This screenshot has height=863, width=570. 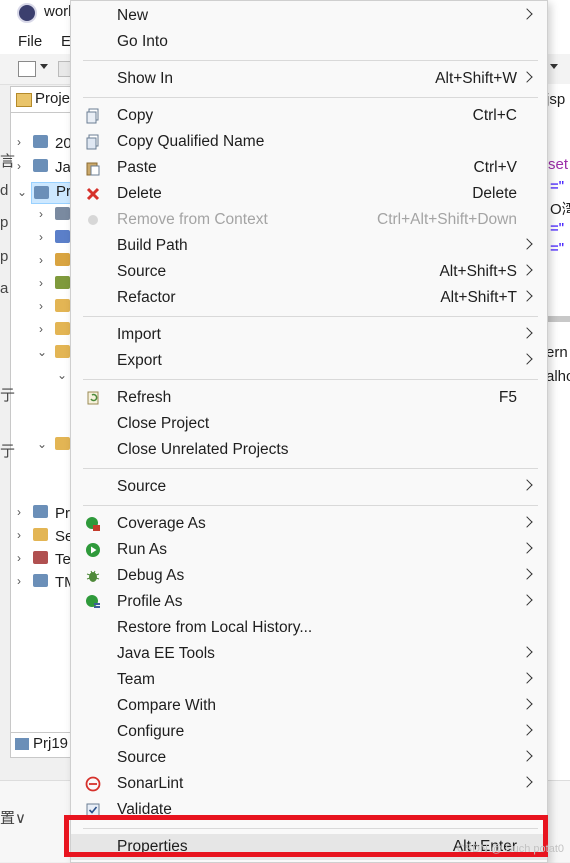 I want to click on menu-item-label: Close Unrelated Projects, so click(x=203, y=449).